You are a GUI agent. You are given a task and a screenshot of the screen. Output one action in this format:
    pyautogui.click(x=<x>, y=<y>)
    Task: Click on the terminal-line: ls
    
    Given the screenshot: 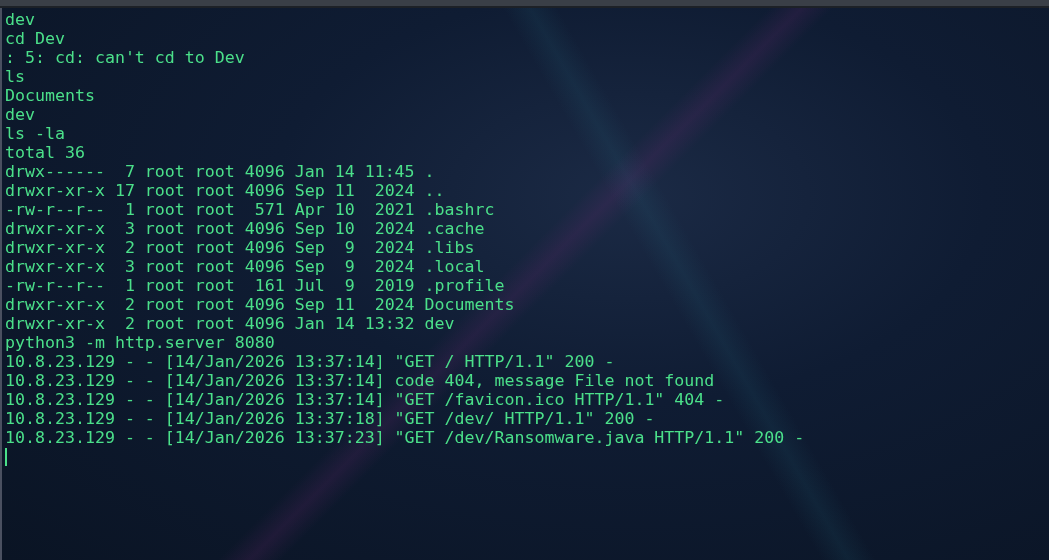 What is the action you would take?
    pyautogui.click(x=15, y=76)
    